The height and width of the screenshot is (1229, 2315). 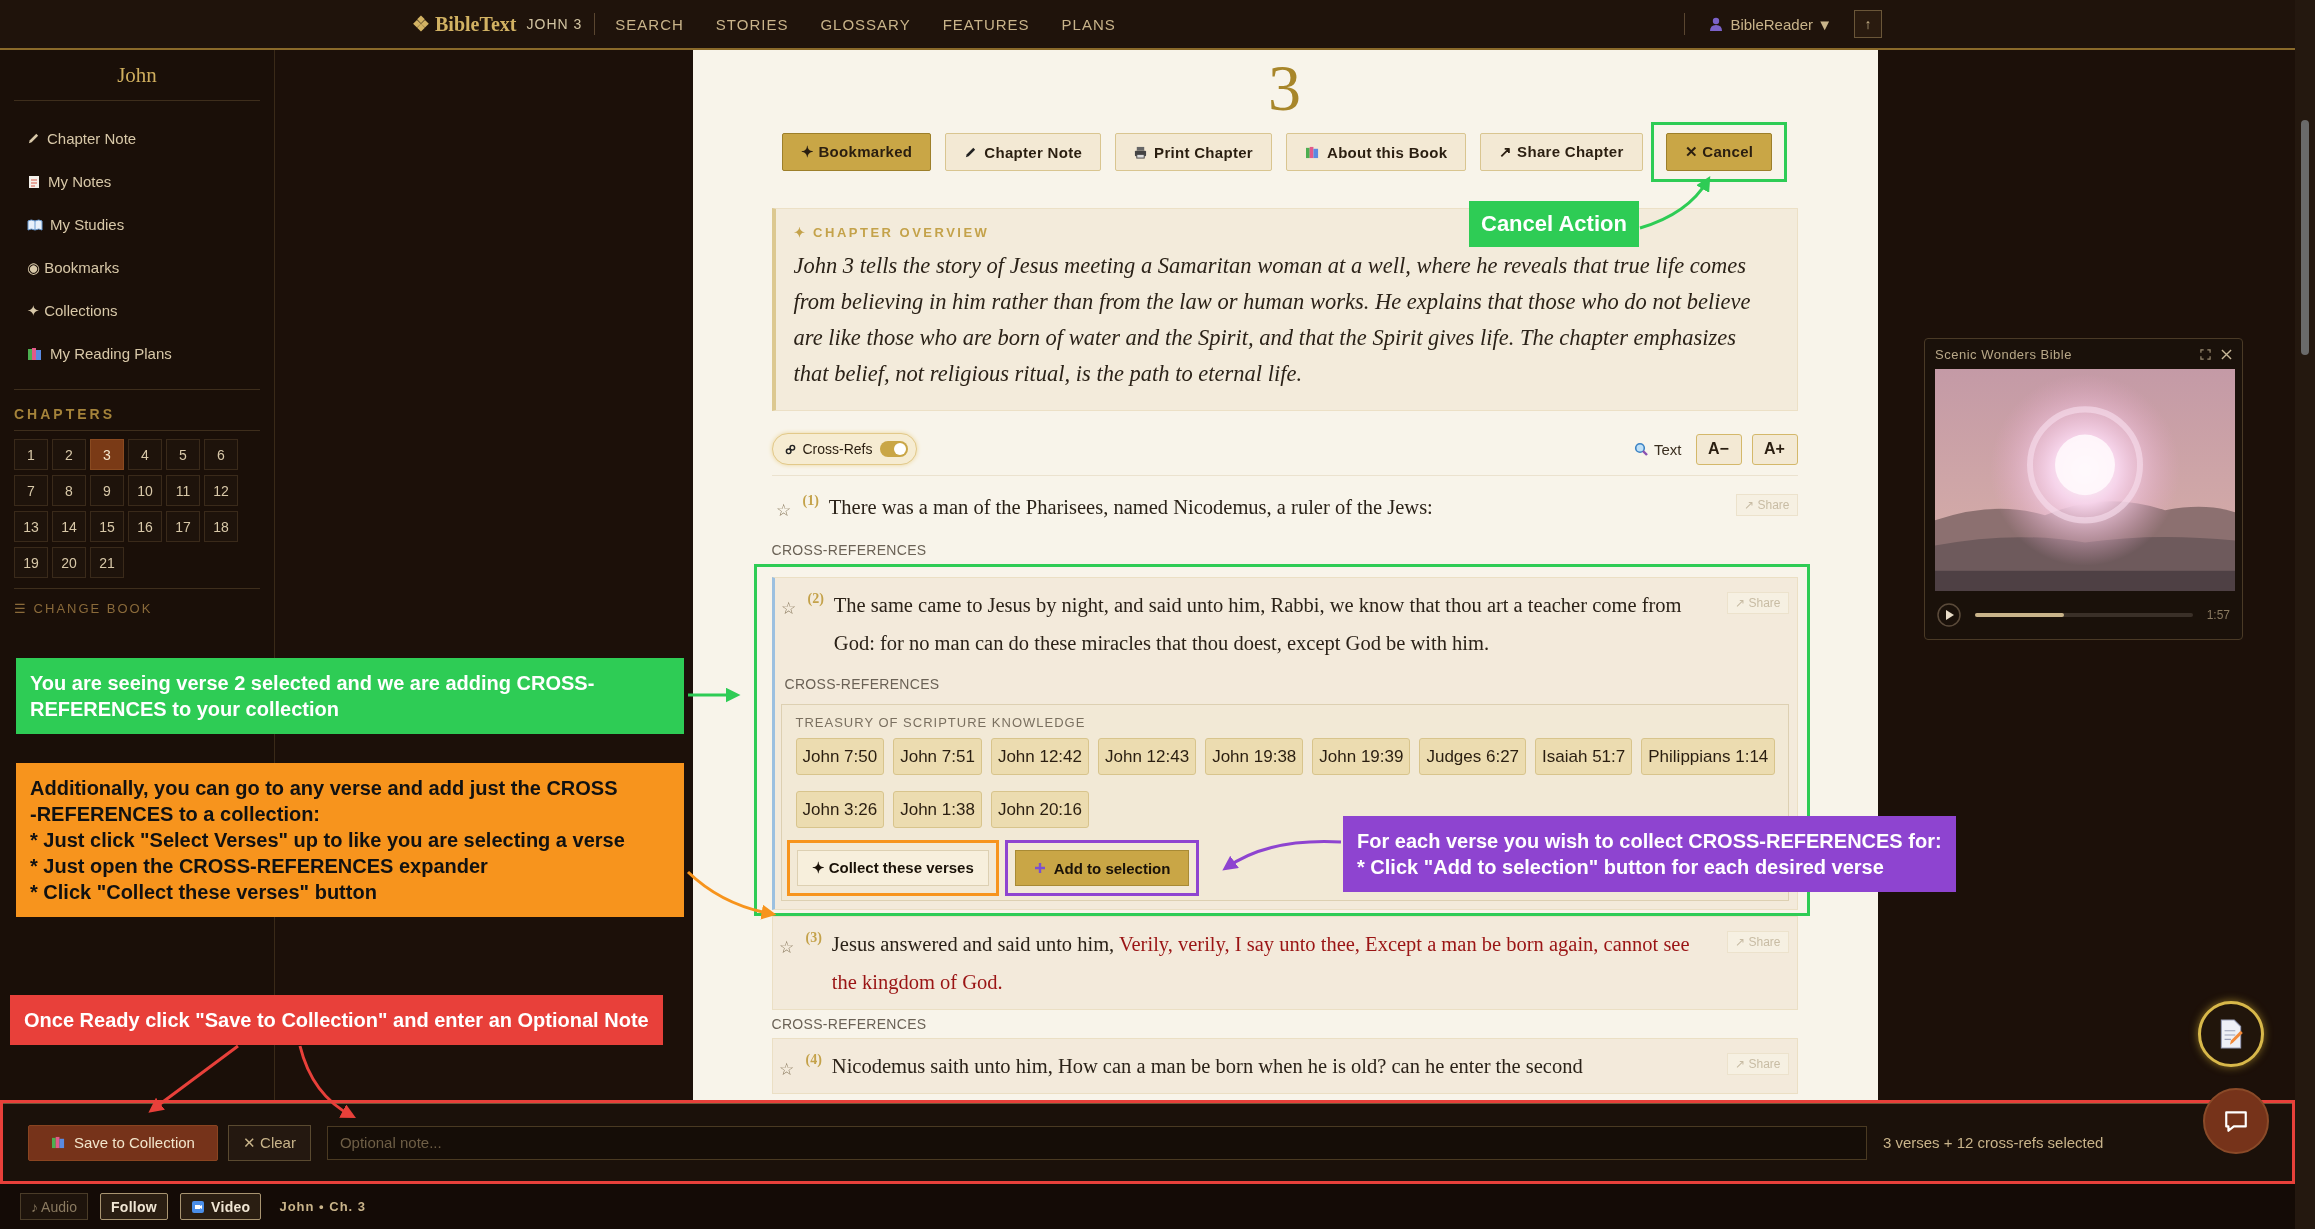 What do you see at coordinates (221, 454) in the screenshot?
I see `chapter-button: 6` at bounding box center [221, 454].